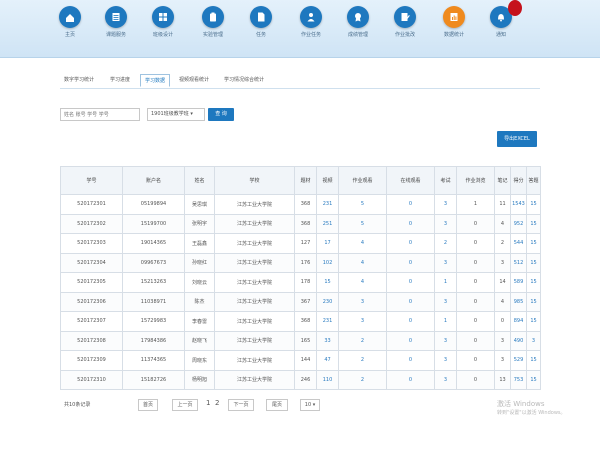 Image resolution: width=600 pixels, height=450 pixels. I want to click on nav-item-list: 课题服务, so click(116, 22).